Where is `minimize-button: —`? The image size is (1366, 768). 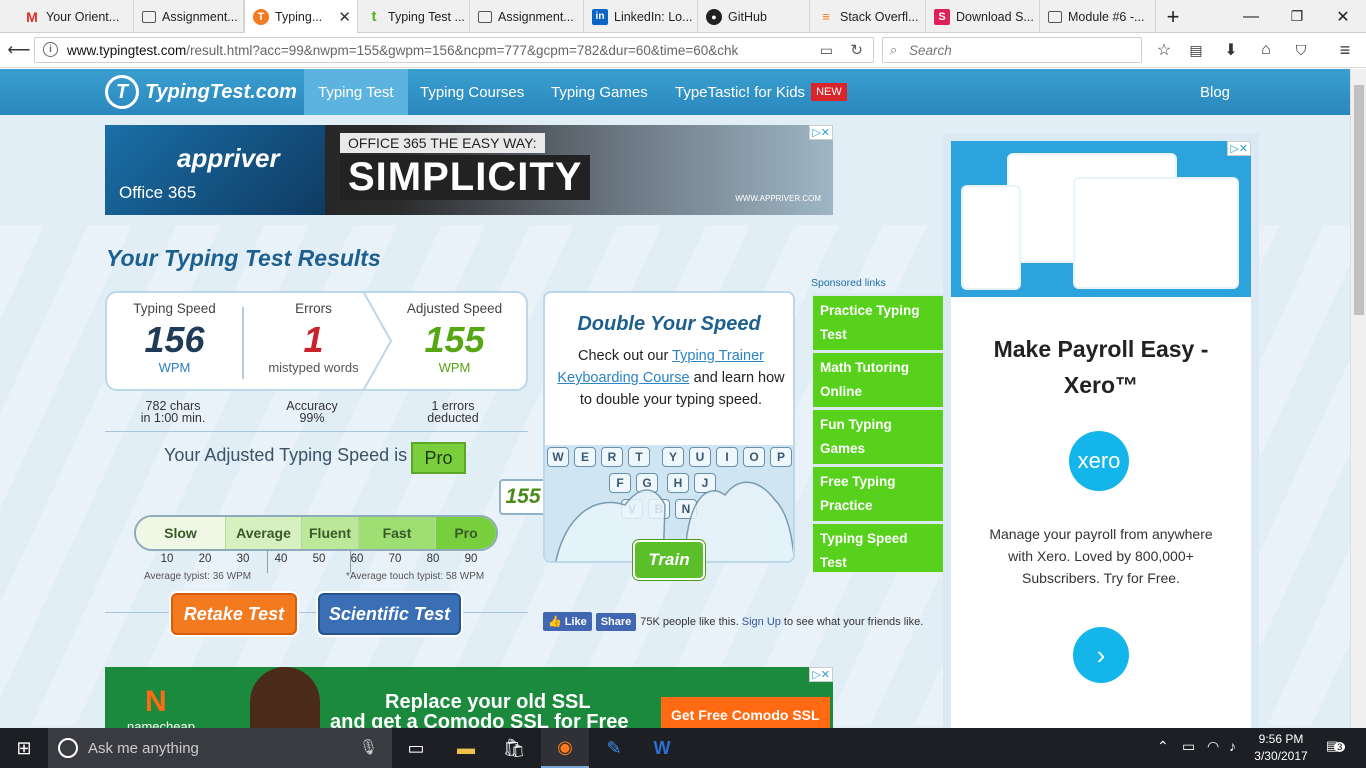 minimize-button: — is located at coordinates (1251, 16).